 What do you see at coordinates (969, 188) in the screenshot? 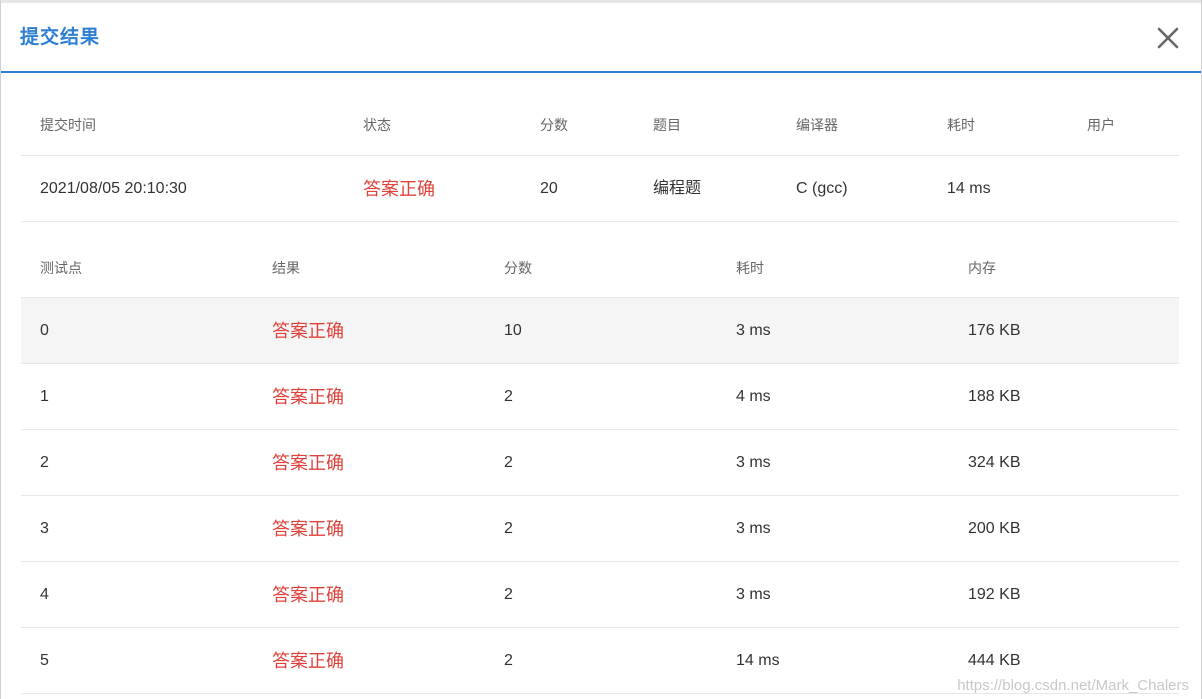
I see `total-duration: 14 ms` at bounding box center [969, 188].